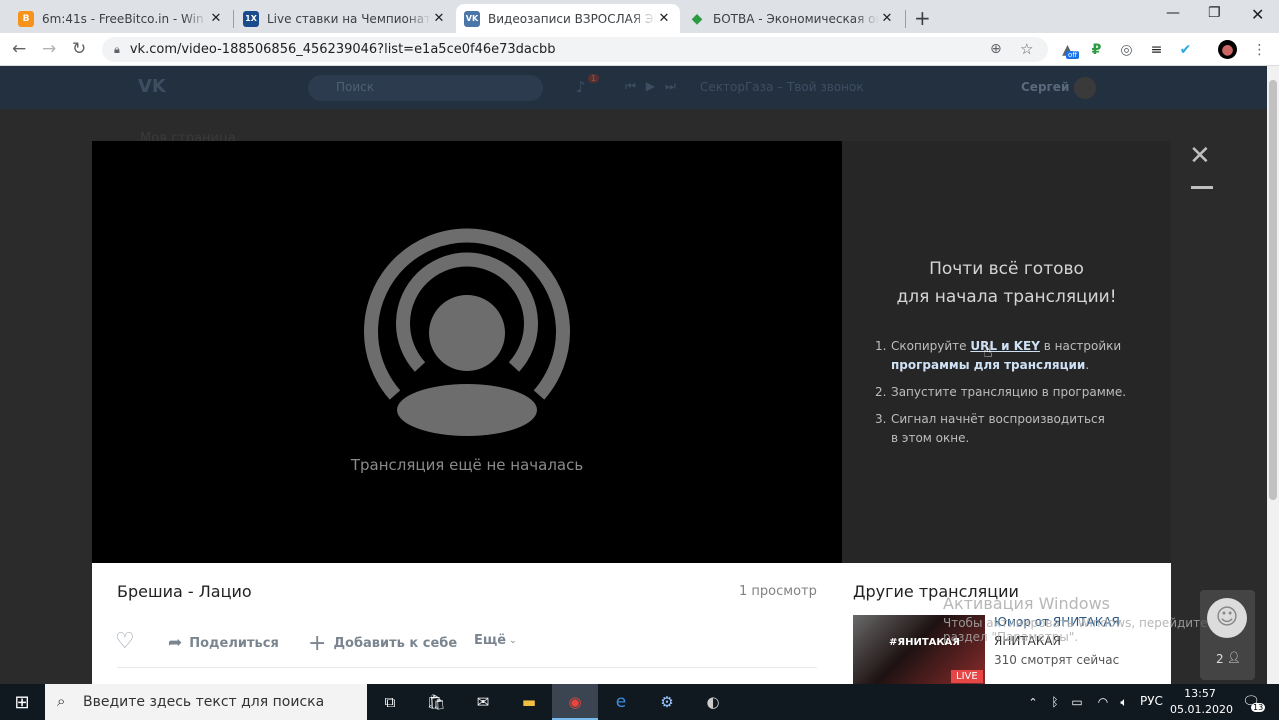  Describe the element at coordinates (251, 18) in the screenshot. I see `1xbet-icon: 1X` at that location.